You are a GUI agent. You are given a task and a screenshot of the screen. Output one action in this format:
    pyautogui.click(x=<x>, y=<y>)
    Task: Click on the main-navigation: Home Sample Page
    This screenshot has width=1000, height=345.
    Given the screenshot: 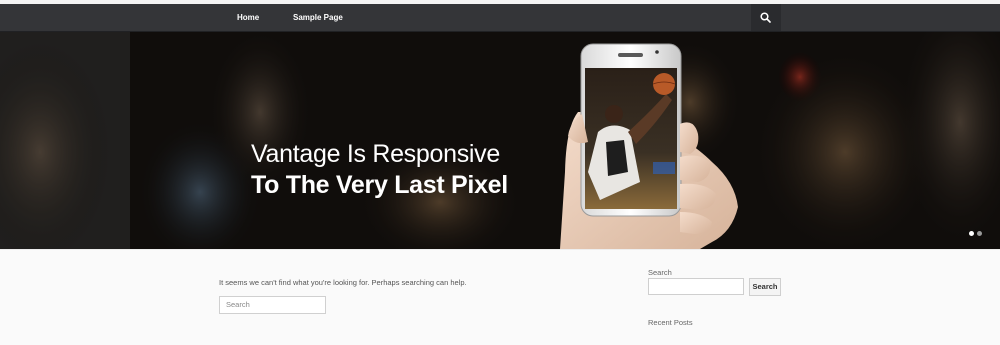 What is the action you would take?
    pyautogui.click(x=500, y=18)
    